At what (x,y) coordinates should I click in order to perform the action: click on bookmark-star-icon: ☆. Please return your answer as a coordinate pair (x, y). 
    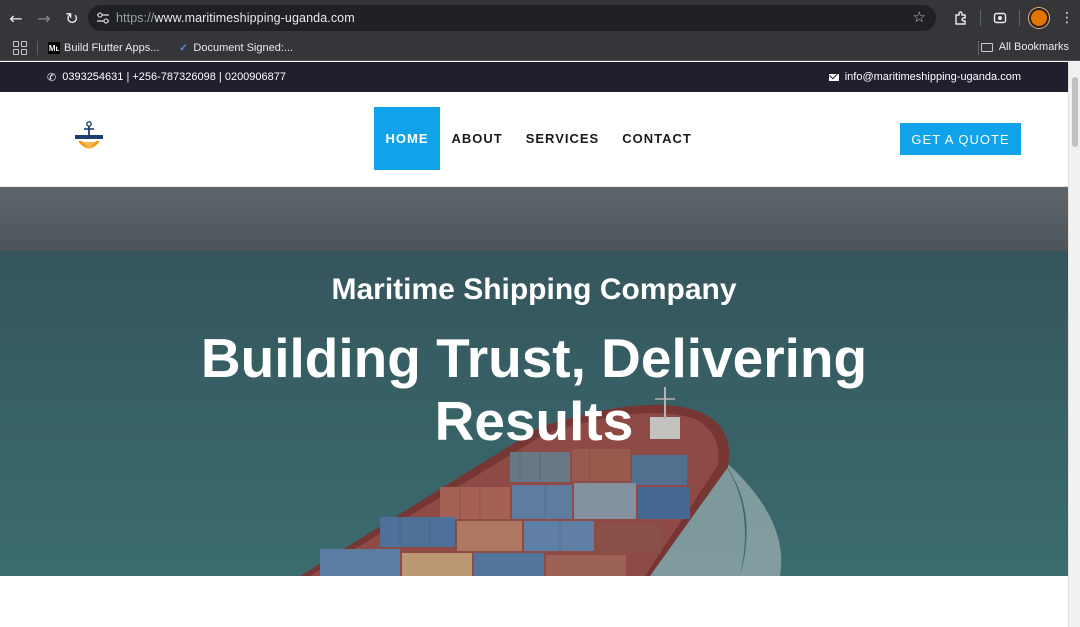
    Looking at the image, I should click on (919, 17).